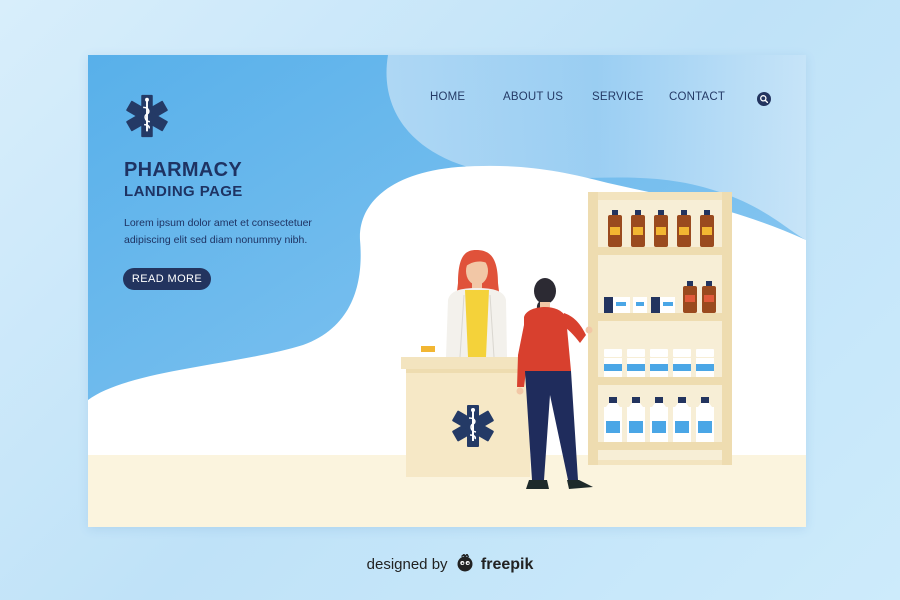 This screenshot has width=900, height=600. I want to click on freepik-logo-icon, so click(465, 563).